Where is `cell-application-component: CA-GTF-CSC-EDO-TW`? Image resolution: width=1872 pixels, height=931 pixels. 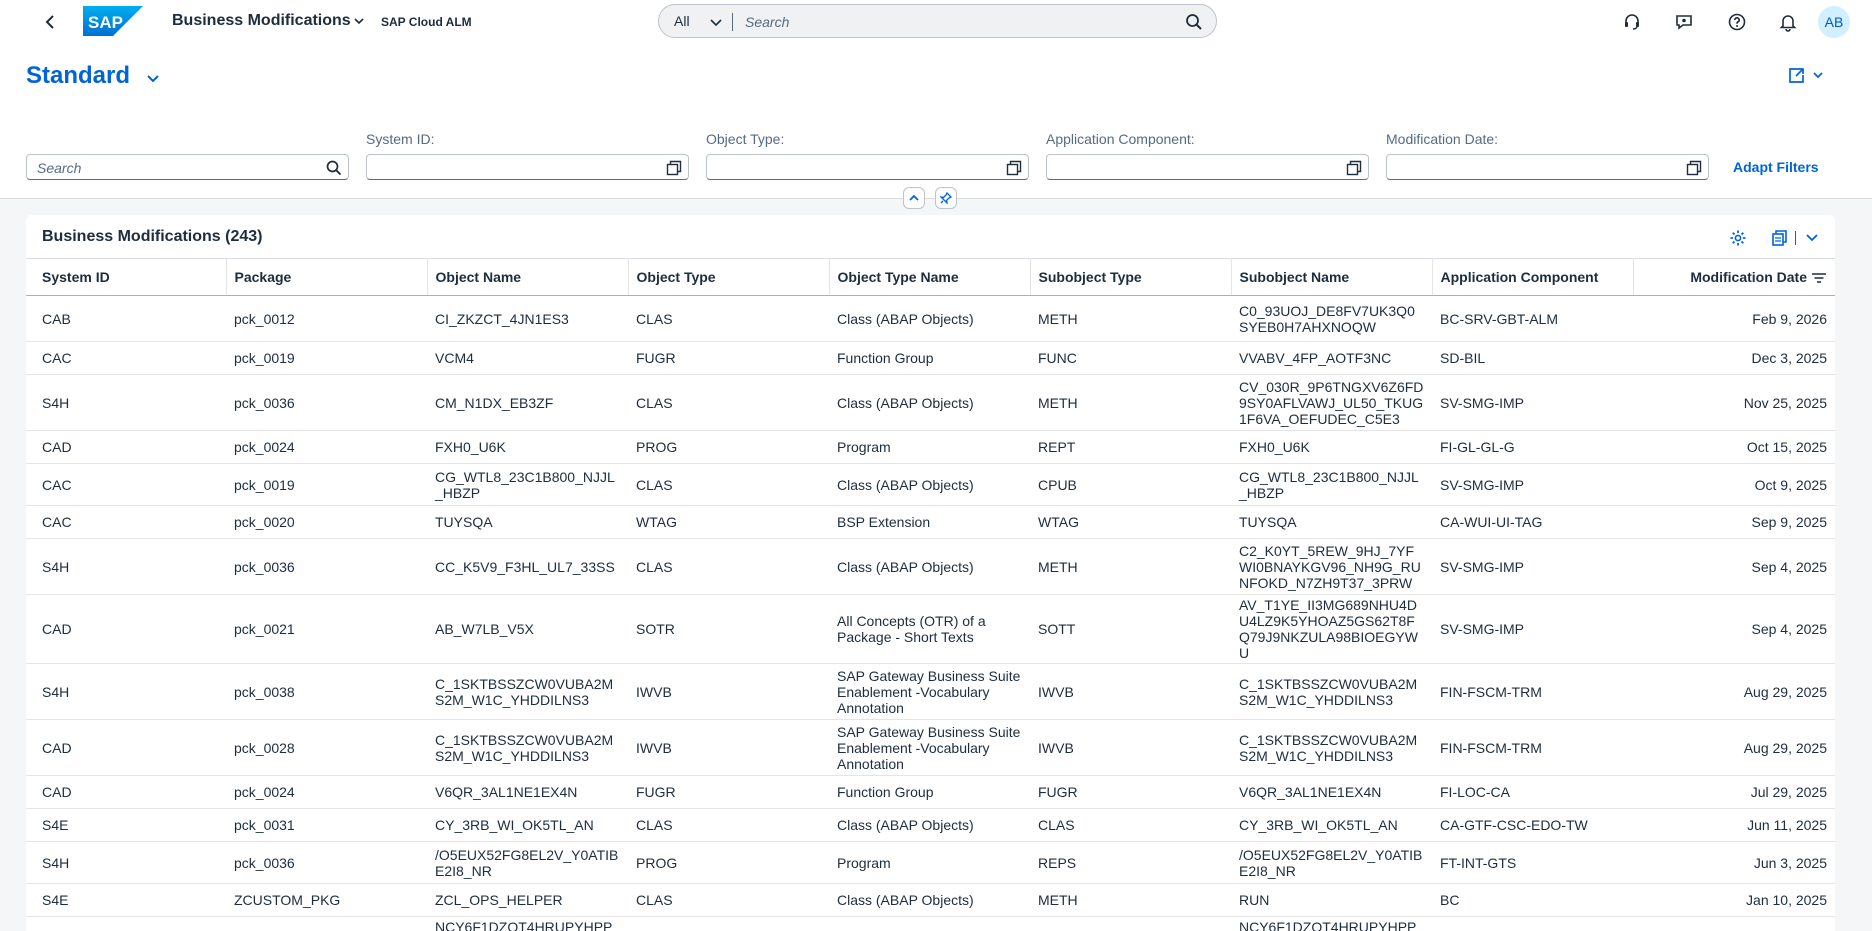 cell-application-component: CA-GTF-CSC-EDO-TW is located at coordinates (1532, 825).